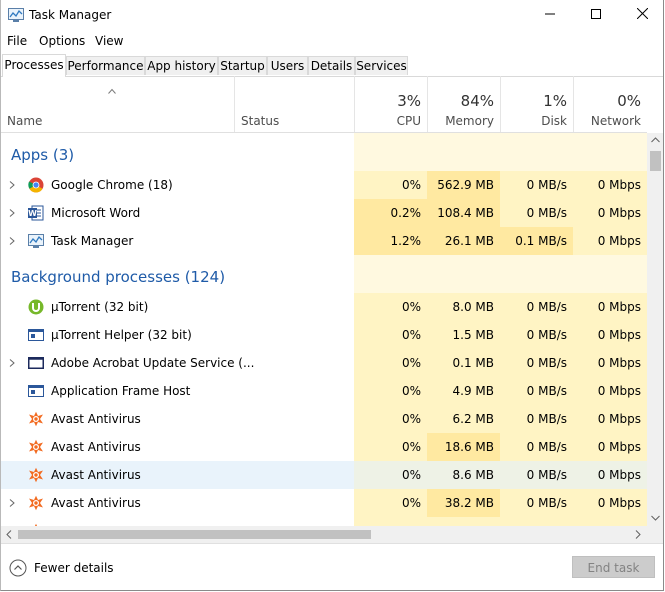 The image size is (665, 592). Describe the element at coordinates (34, 65) in the screenshot. I see `tab-processes: Processes` at that location.